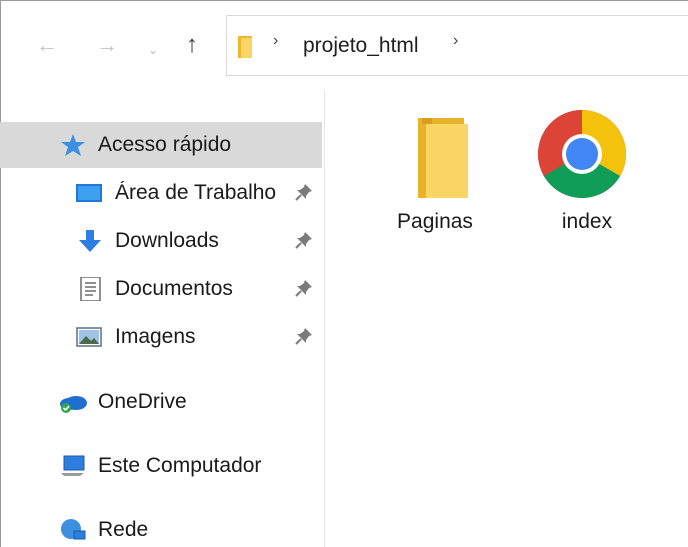 The image size is (688, 547). I want to click on desktop-icon, so click(89, 193).